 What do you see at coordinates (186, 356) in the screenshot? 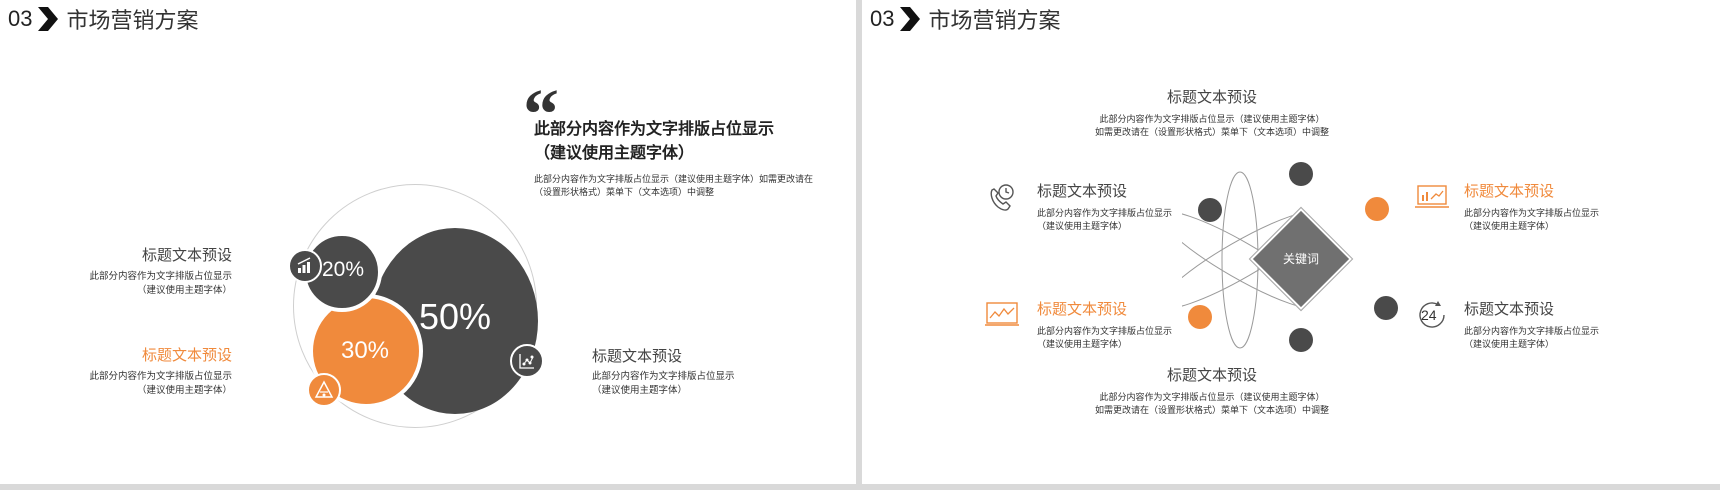
I see `item-title-2: 标题文本预设` at bounding box center [186, 356].